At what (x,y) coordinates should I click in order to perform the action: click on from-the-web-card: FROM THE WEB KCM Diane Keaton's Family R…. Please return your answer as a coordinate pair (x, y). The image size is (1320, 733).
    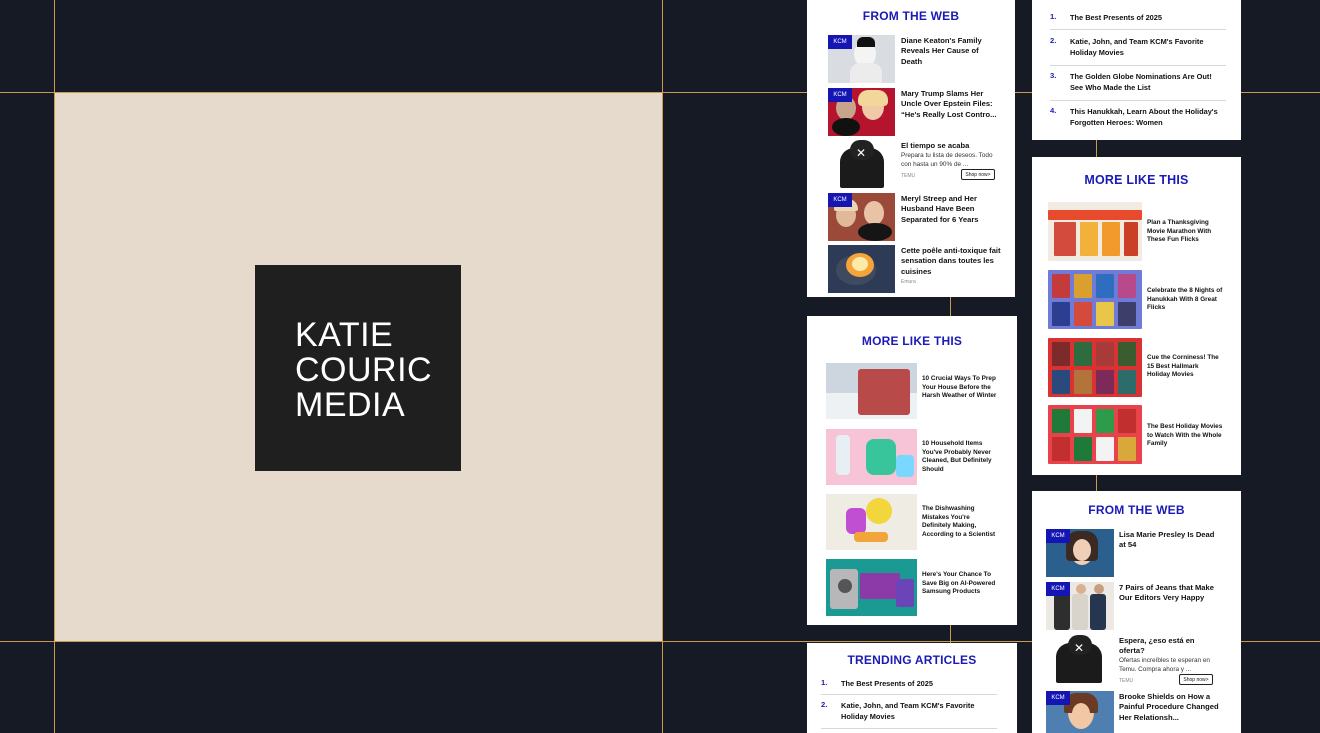
    Looking at the image, I should click on (911, 148).